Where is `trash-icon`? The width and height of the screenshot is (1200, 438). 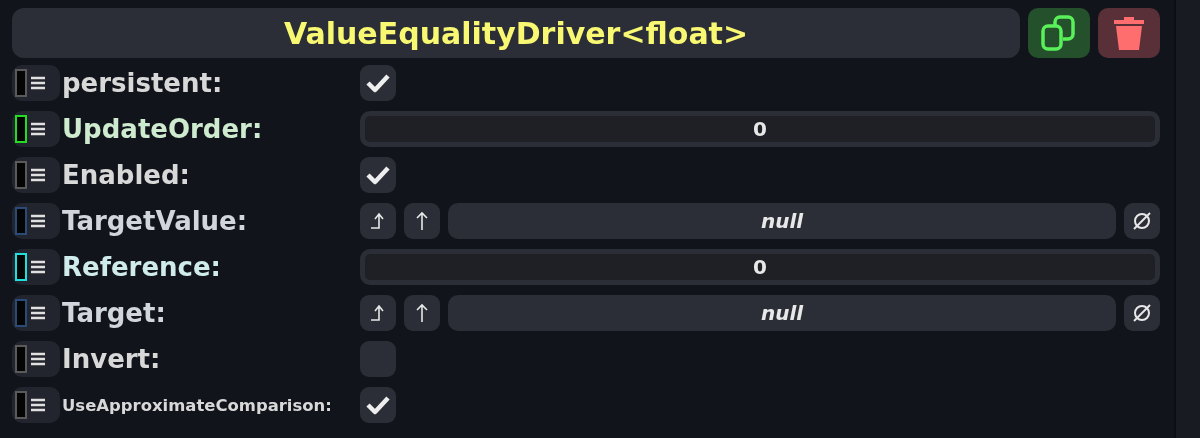
trash-icon is located at coordinates (1129, 33).